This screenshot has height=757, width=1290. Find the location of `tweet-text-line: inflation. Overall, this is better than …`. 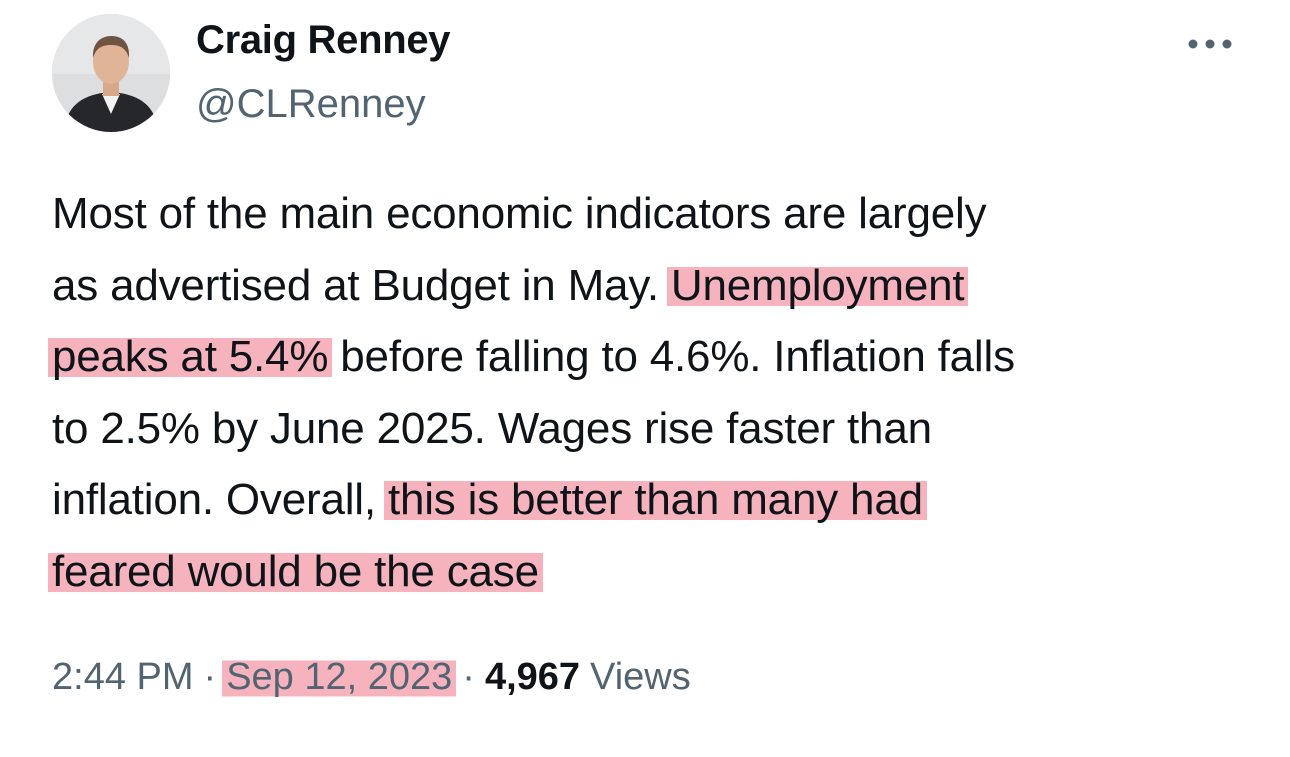

tweet-text-line: inflation. Overall, this is better than … is located at coordinates (659, 500).